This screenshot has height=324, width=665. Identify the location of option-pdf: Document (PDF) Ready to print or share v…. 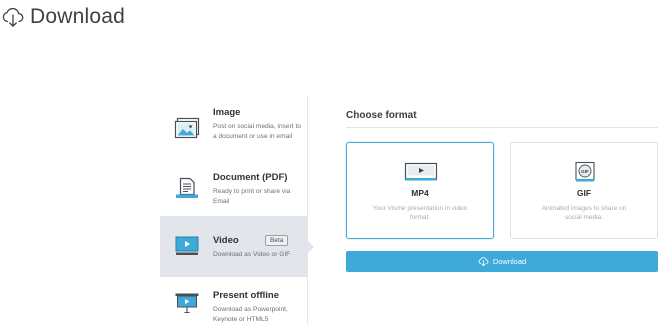
(233, 197).